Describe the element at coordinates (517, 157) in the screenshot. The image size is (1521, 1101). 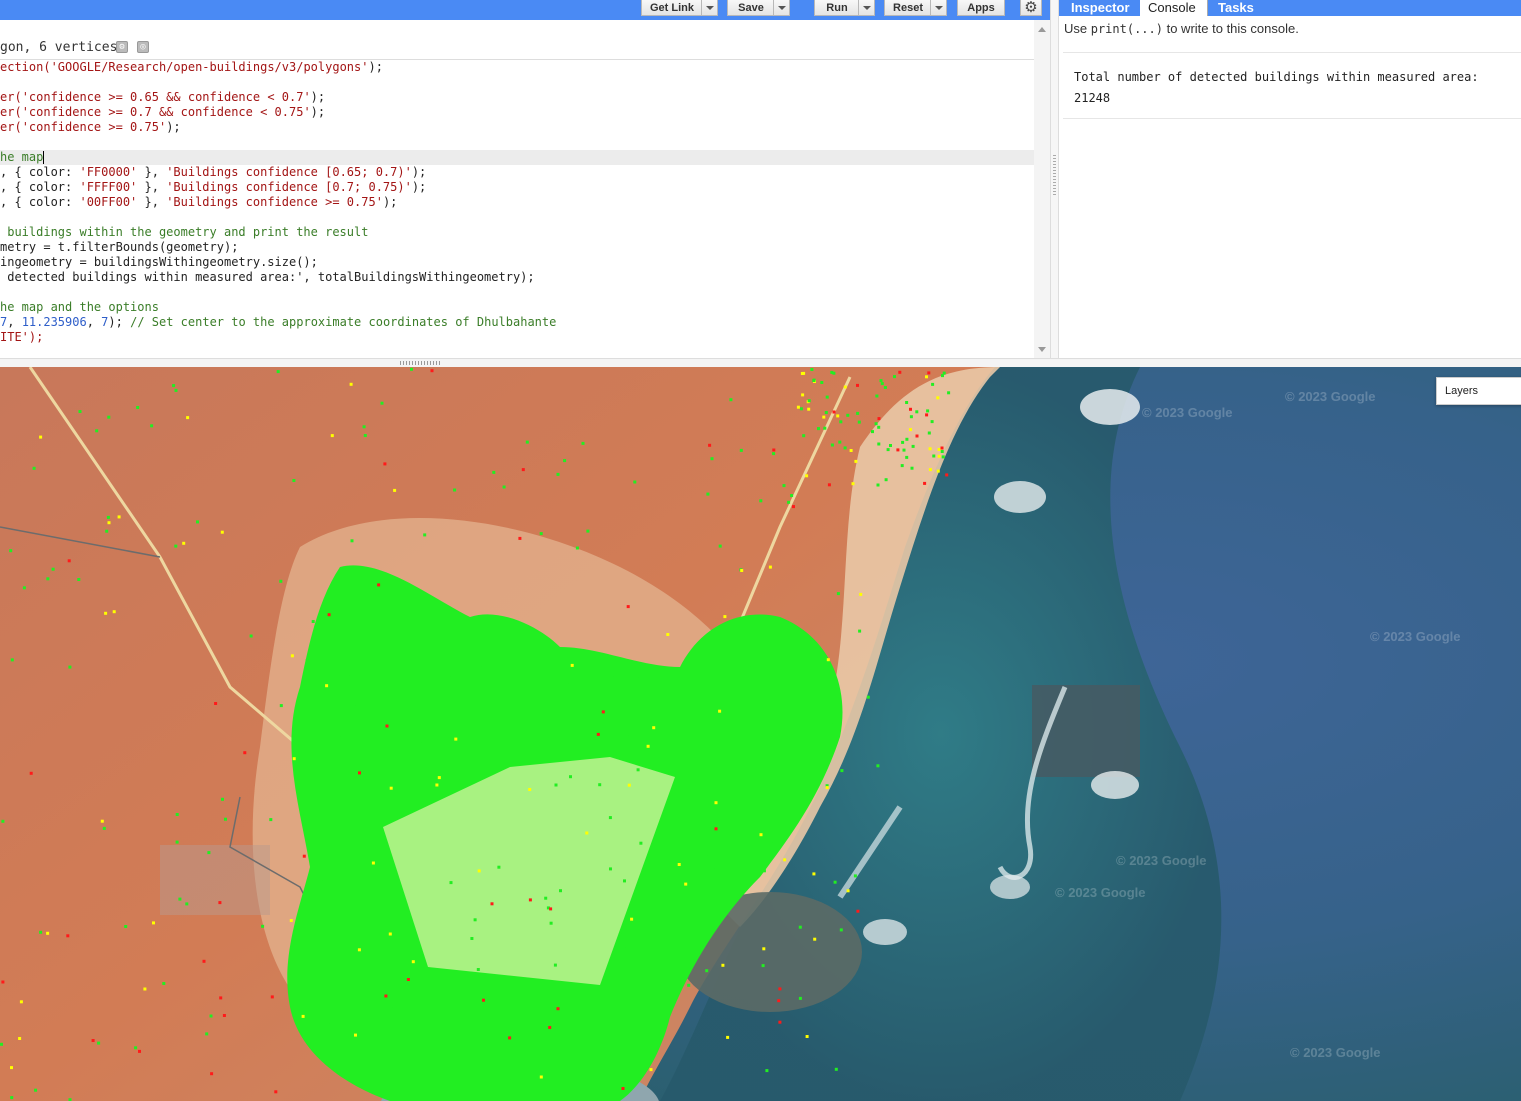
I see `code-line: he map` at that location.